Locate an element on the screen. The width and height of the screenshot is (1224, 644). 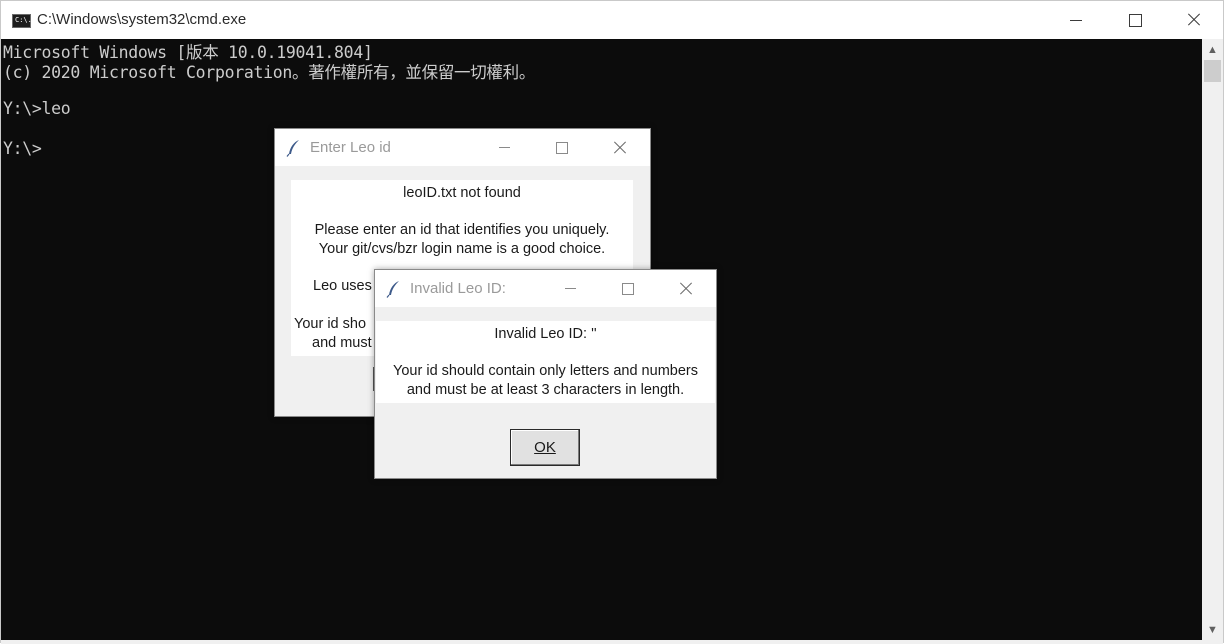
message-line: leoID.txt not found is located at coordinates (462, 193).